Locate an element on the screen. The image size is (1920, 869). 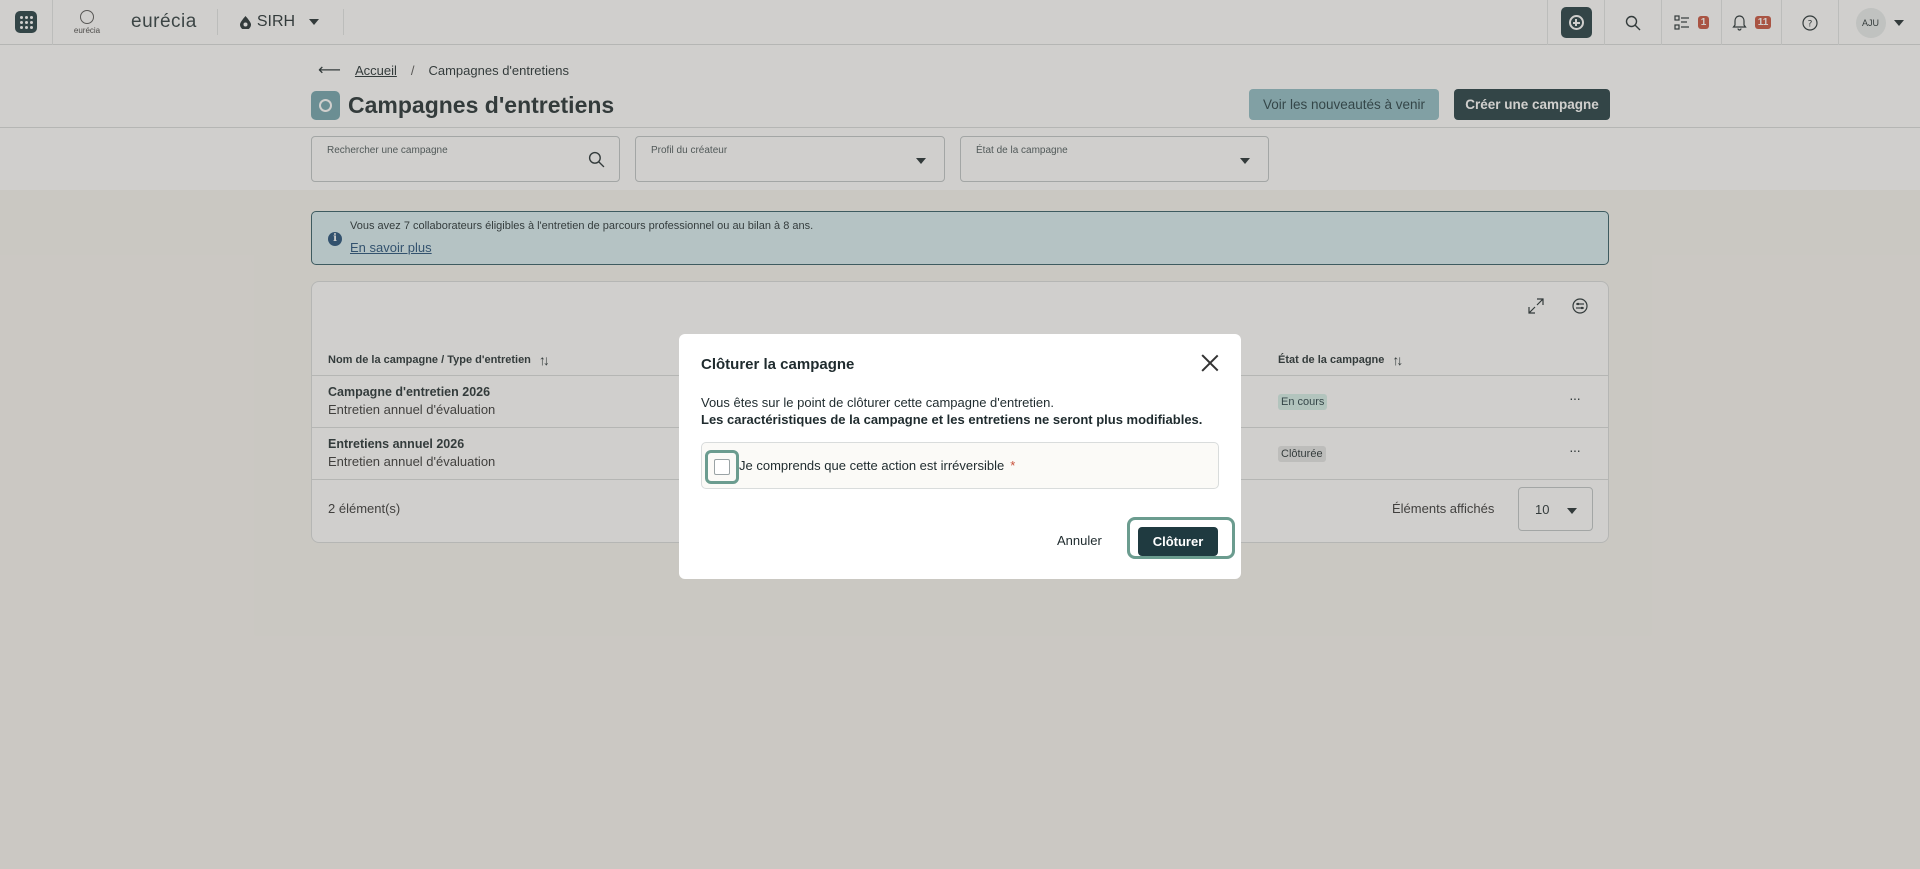
required-mark: * is located at coordinates (1013, 465).